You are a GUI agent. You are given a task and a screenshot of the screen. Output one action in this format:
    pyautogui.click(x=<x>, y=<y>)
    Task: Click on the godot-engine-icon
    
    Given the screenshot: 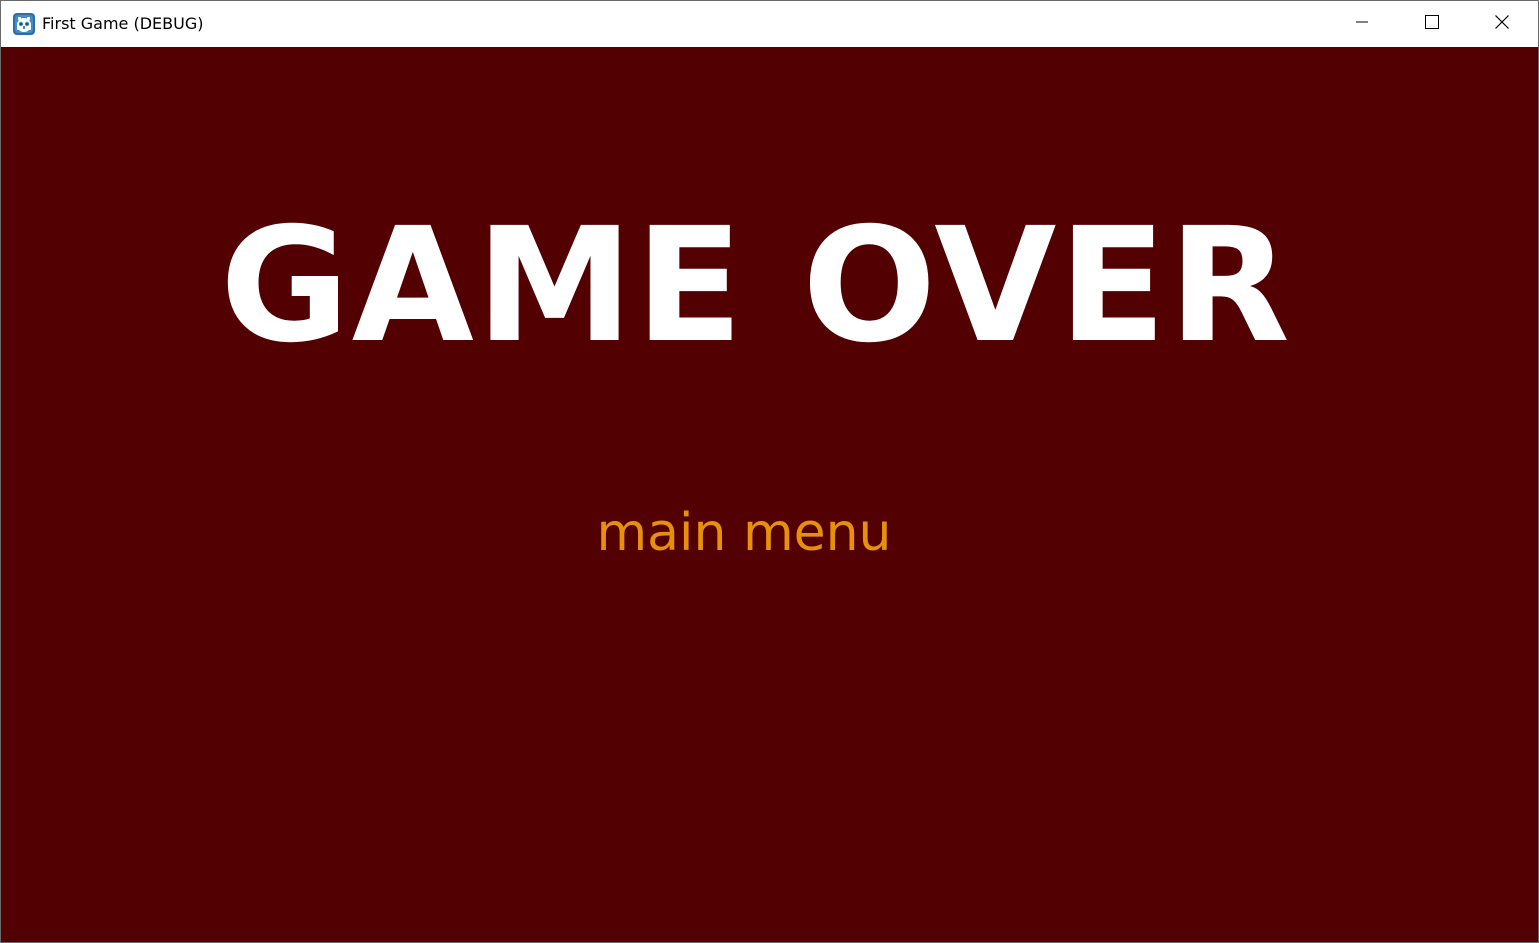 What is the action you would take?
    pyautogui.click(x=24, y=24)
    